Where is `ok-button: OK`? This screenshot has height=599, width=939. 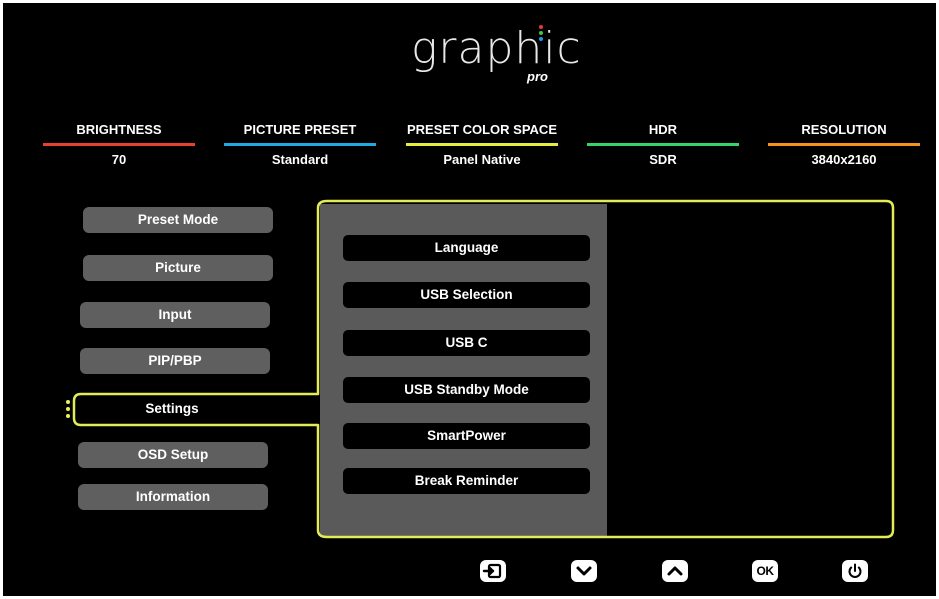 ok-button: OK is located at coordinates (765, 571).